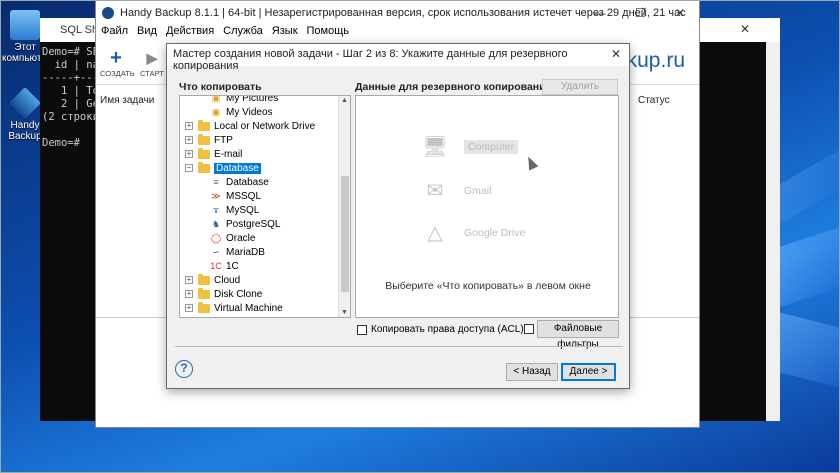 This screenshot has height=473, width=840. I want to click on minimize-icon: —, so click(599, 13).